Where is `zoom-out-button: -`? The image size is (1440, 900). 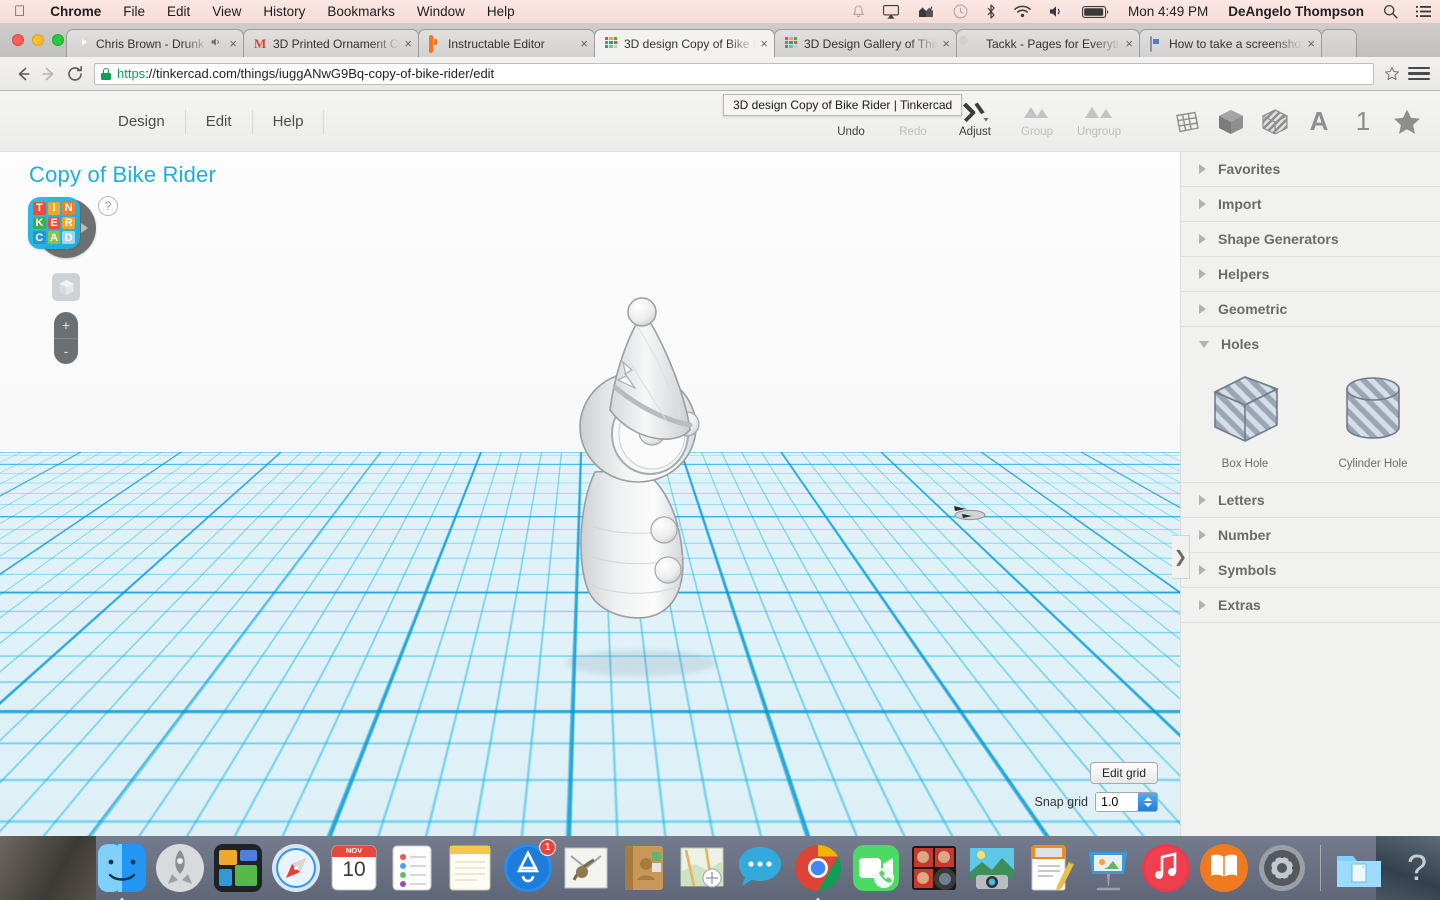 zoom-out-button: - is located at coordinates (66, 352).